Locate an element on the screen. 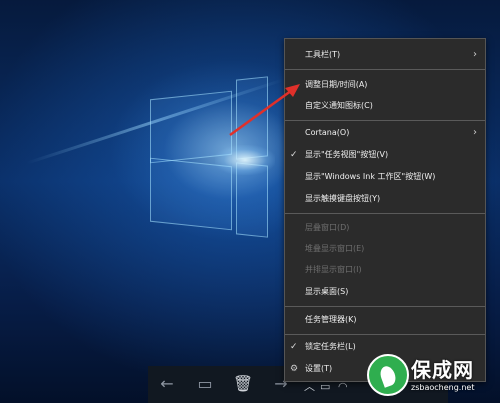  menu-item-show-task-view-button: ✓ 显示"任务视图"按钮(V) is located at coordinates (385, 155).